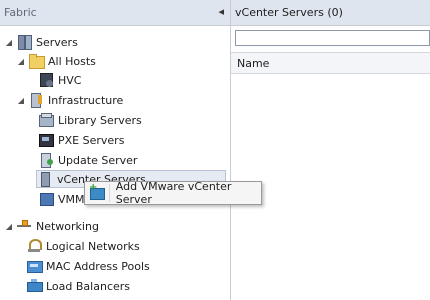 This screenshot has width=430, height=300. What do you see at coordinates (36, 61) in the screenshot?
I see `folder-icon` at bounding box center [36, 61].